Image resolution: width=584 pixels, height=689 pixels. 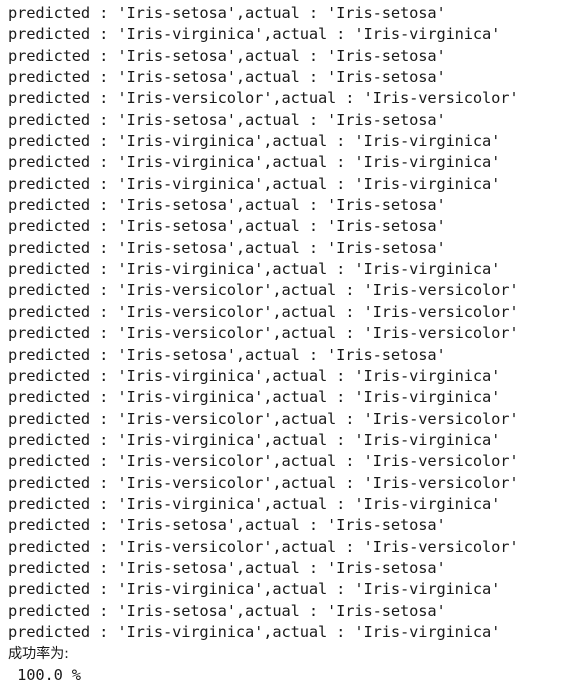 What do you see at coordinates (292, 653) in the screenshot?
I see `success-rate-label: 成功率为:` at bounding box center [292, 653].